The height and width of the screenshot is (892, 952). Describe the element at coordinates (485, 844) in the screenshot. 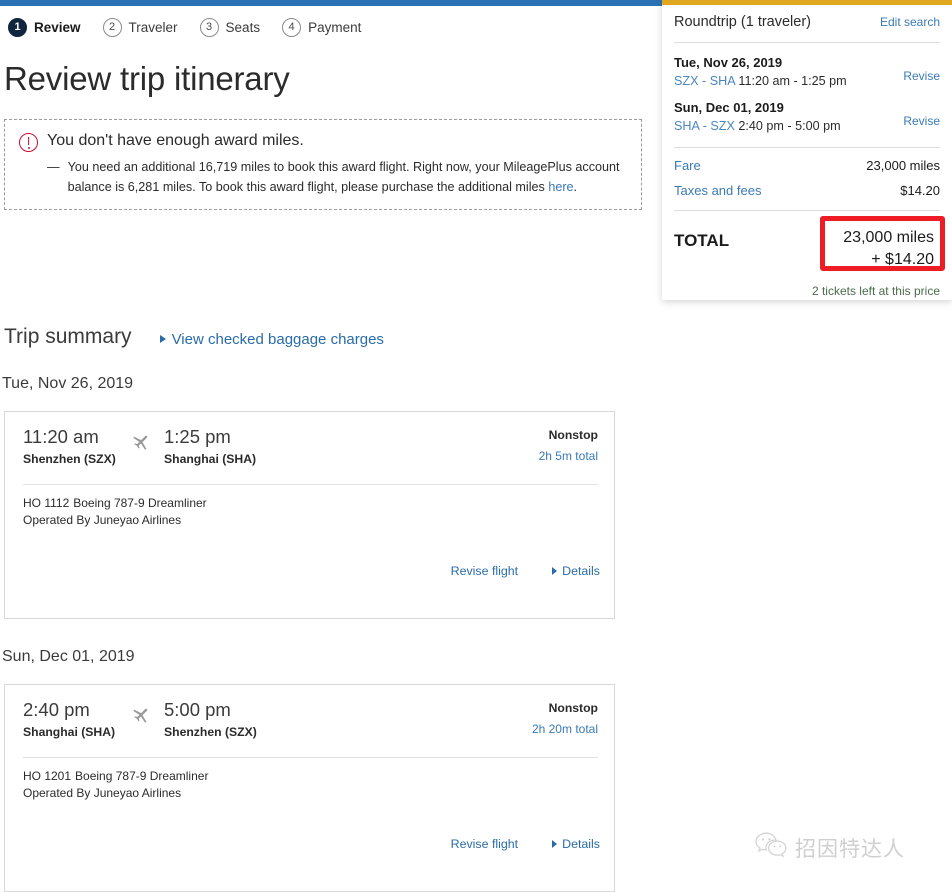

I see `revise-flight-link-2: Revise flight` at that location.